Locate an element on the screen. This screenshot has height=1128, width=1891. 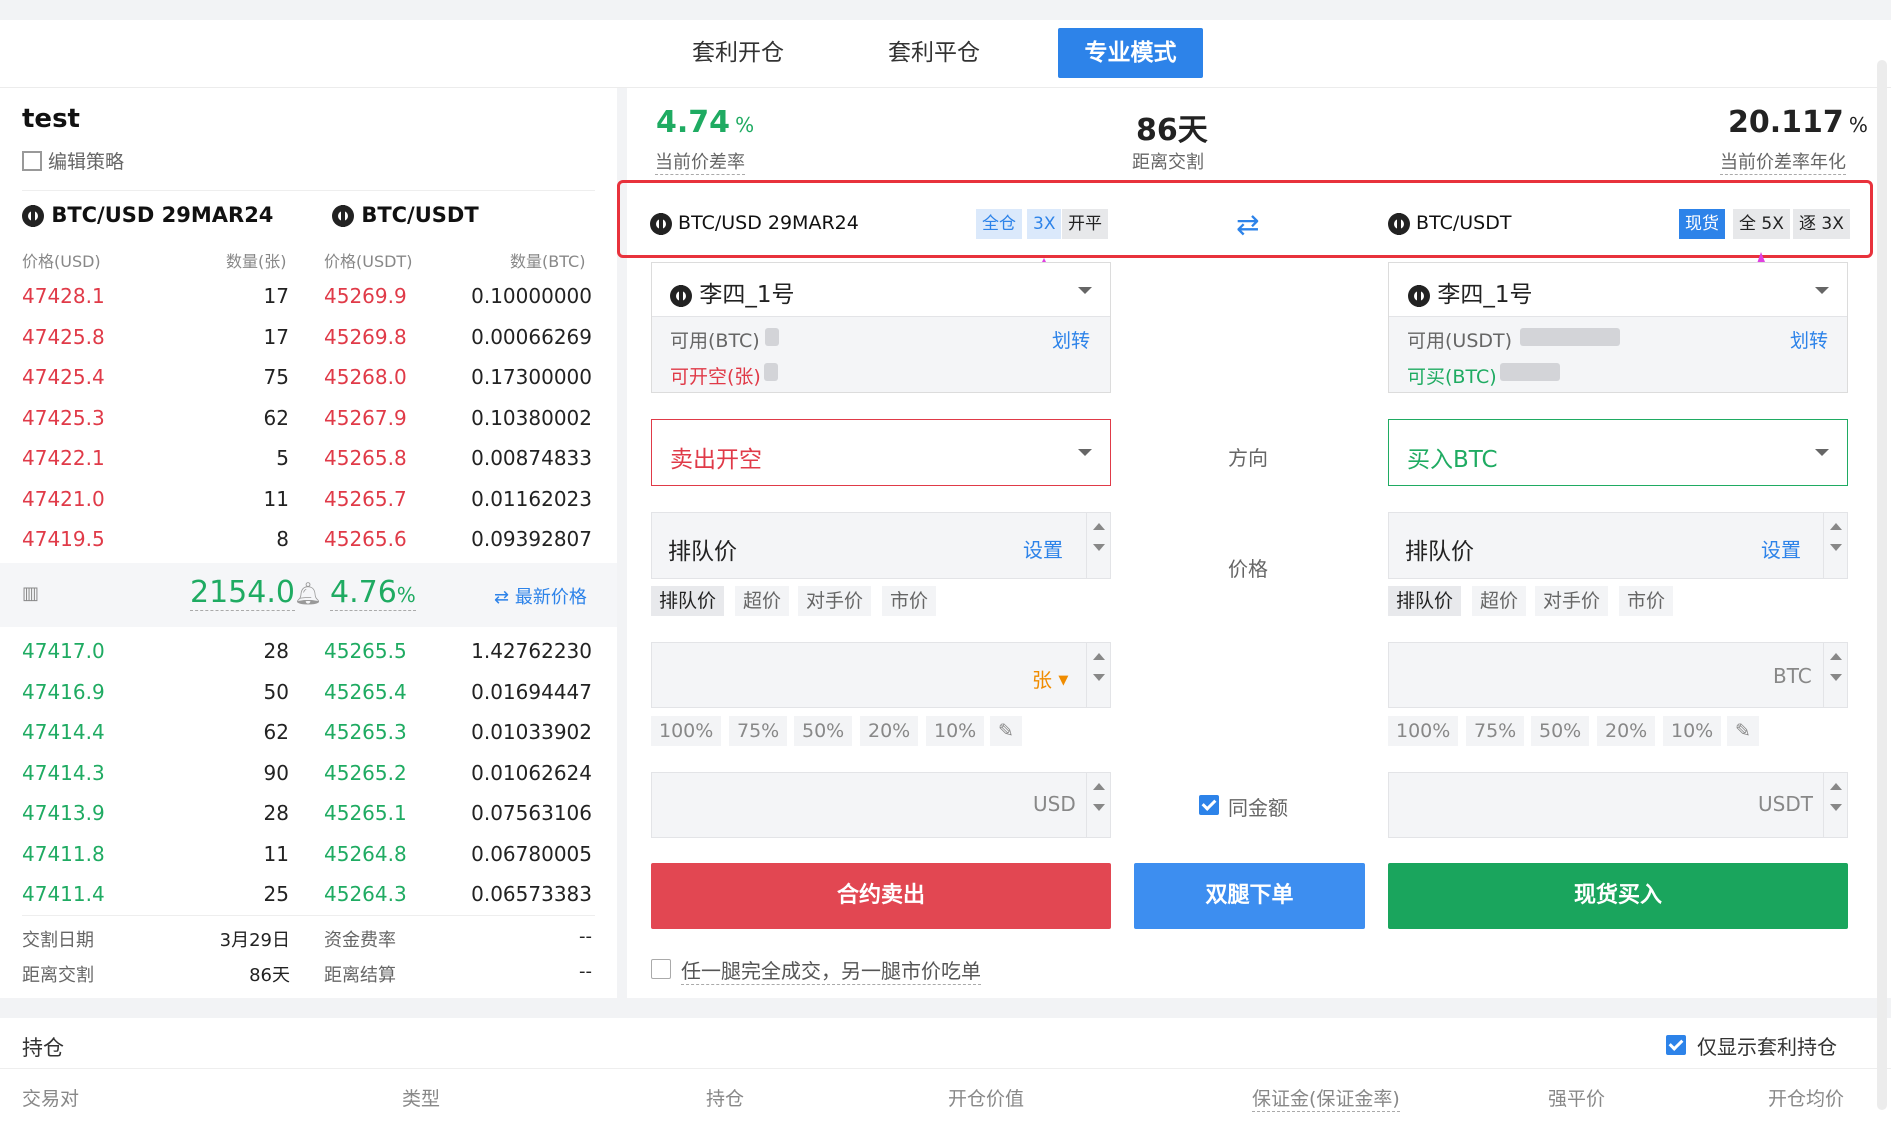
right-price-stepper is located at coordinates (1835, 545).